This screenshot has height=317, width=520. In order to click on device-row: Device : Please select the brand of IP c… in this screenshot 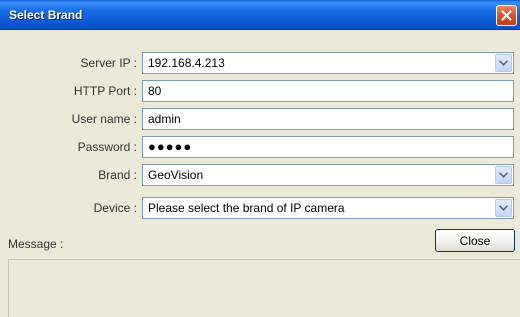, I will do `click(260, 208)`.